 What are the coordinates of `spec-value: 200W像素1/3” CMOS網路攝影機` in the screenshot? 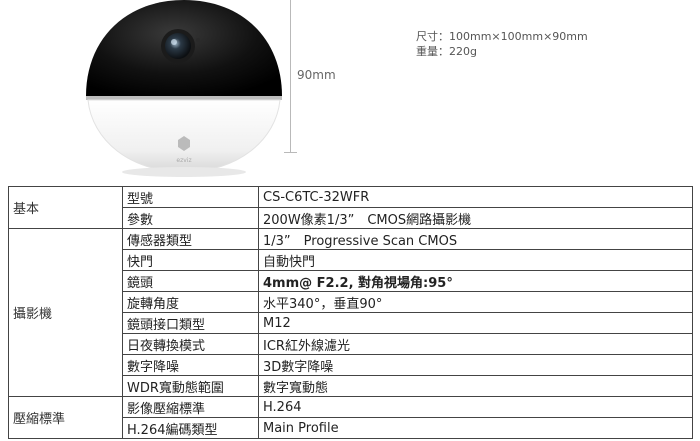 It's located at (475, 218).